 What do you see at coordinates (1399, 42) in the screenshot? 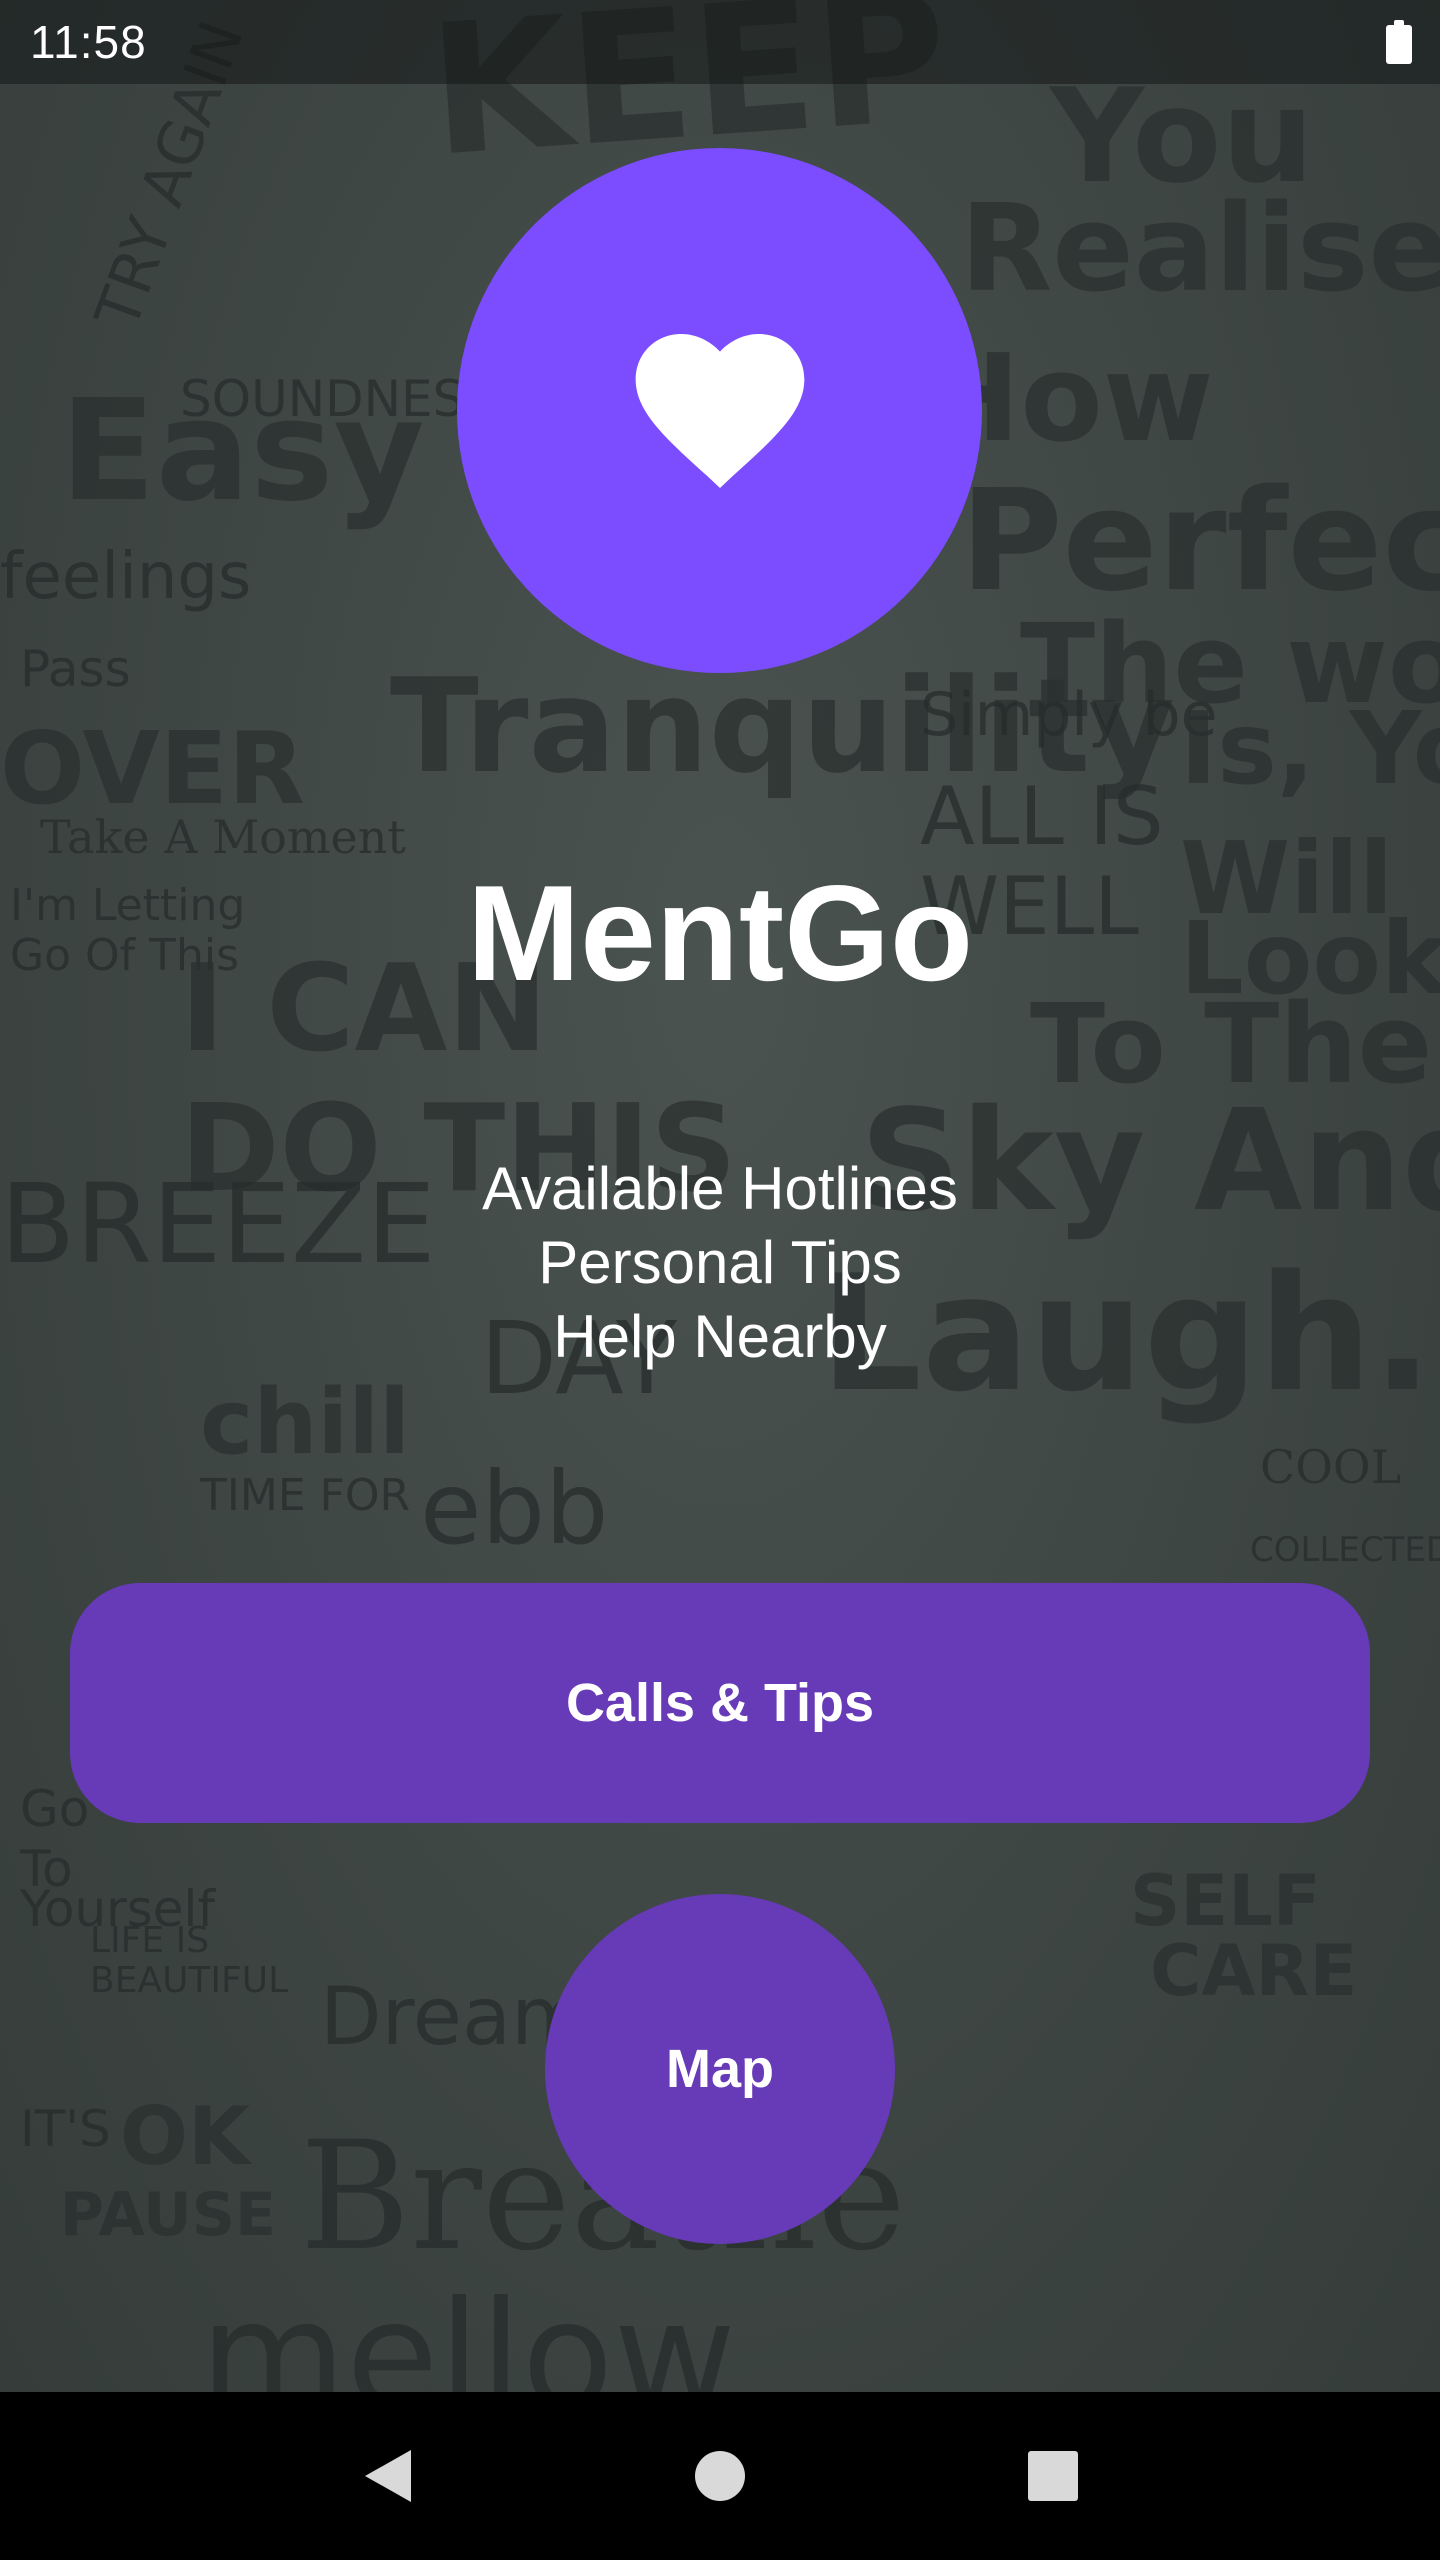
I see `battery-full-icon` at bounding box center [1399, 42].